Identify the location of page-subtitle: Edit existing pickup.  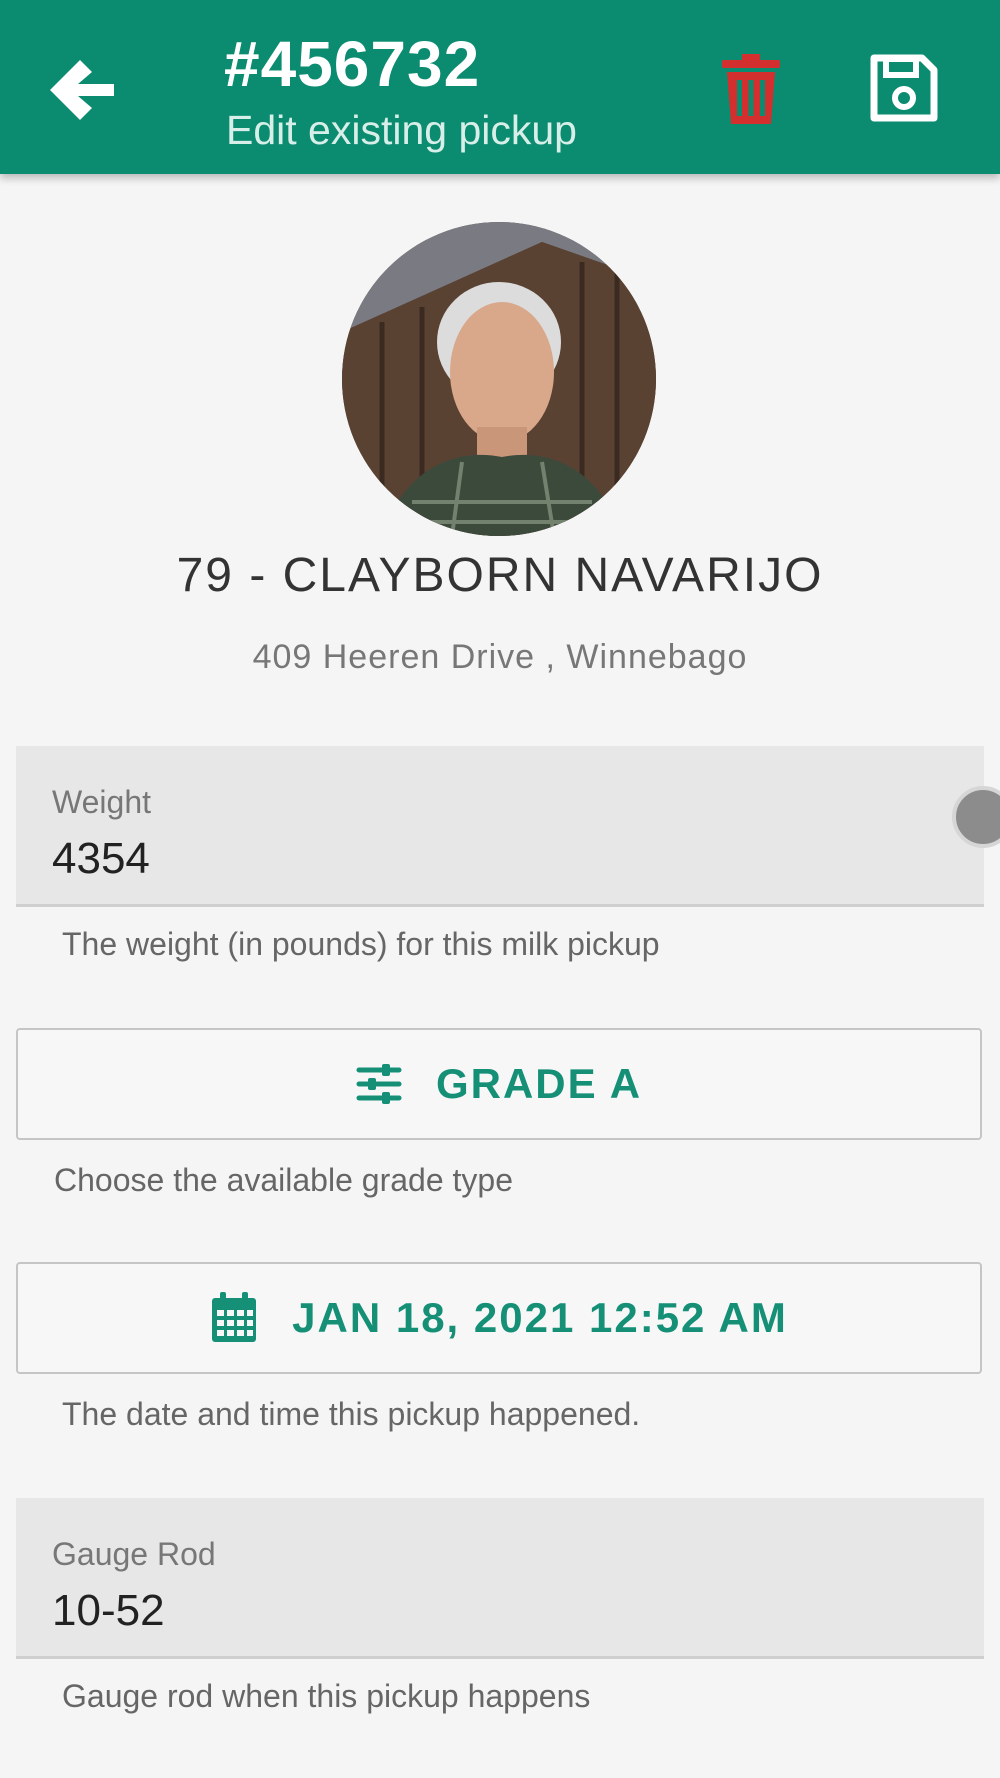
(401, 130).